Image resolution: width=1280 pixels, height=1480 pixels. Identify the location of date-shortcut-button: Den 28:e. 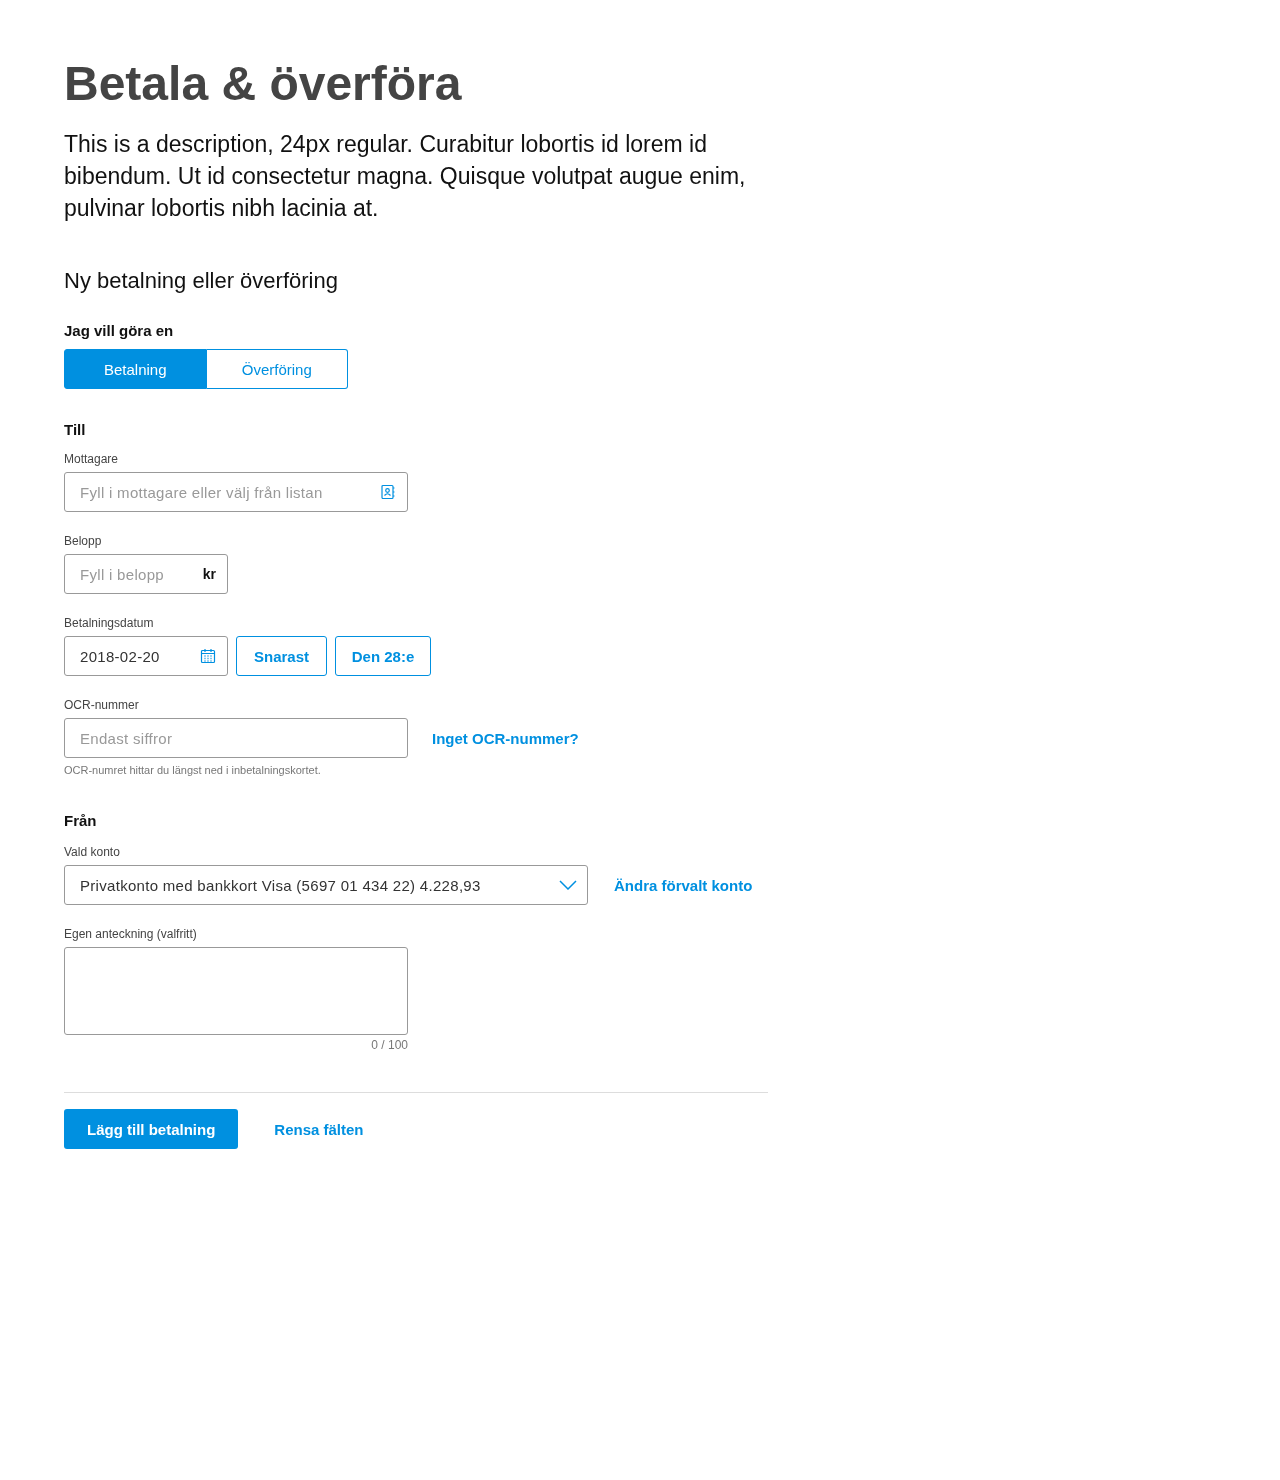
(383, 656).